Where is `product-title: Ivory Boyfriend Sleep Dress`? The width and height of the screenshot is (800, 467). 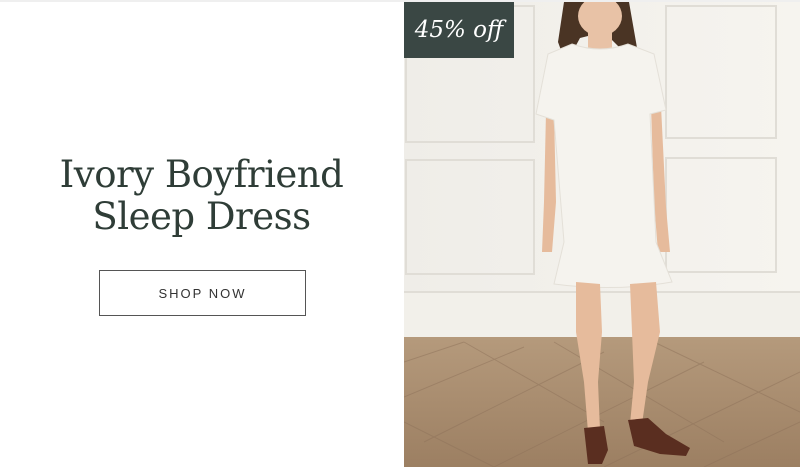
product-title: Ivory Boyfriend Sleep Dress is located at coordinates (201, 196).